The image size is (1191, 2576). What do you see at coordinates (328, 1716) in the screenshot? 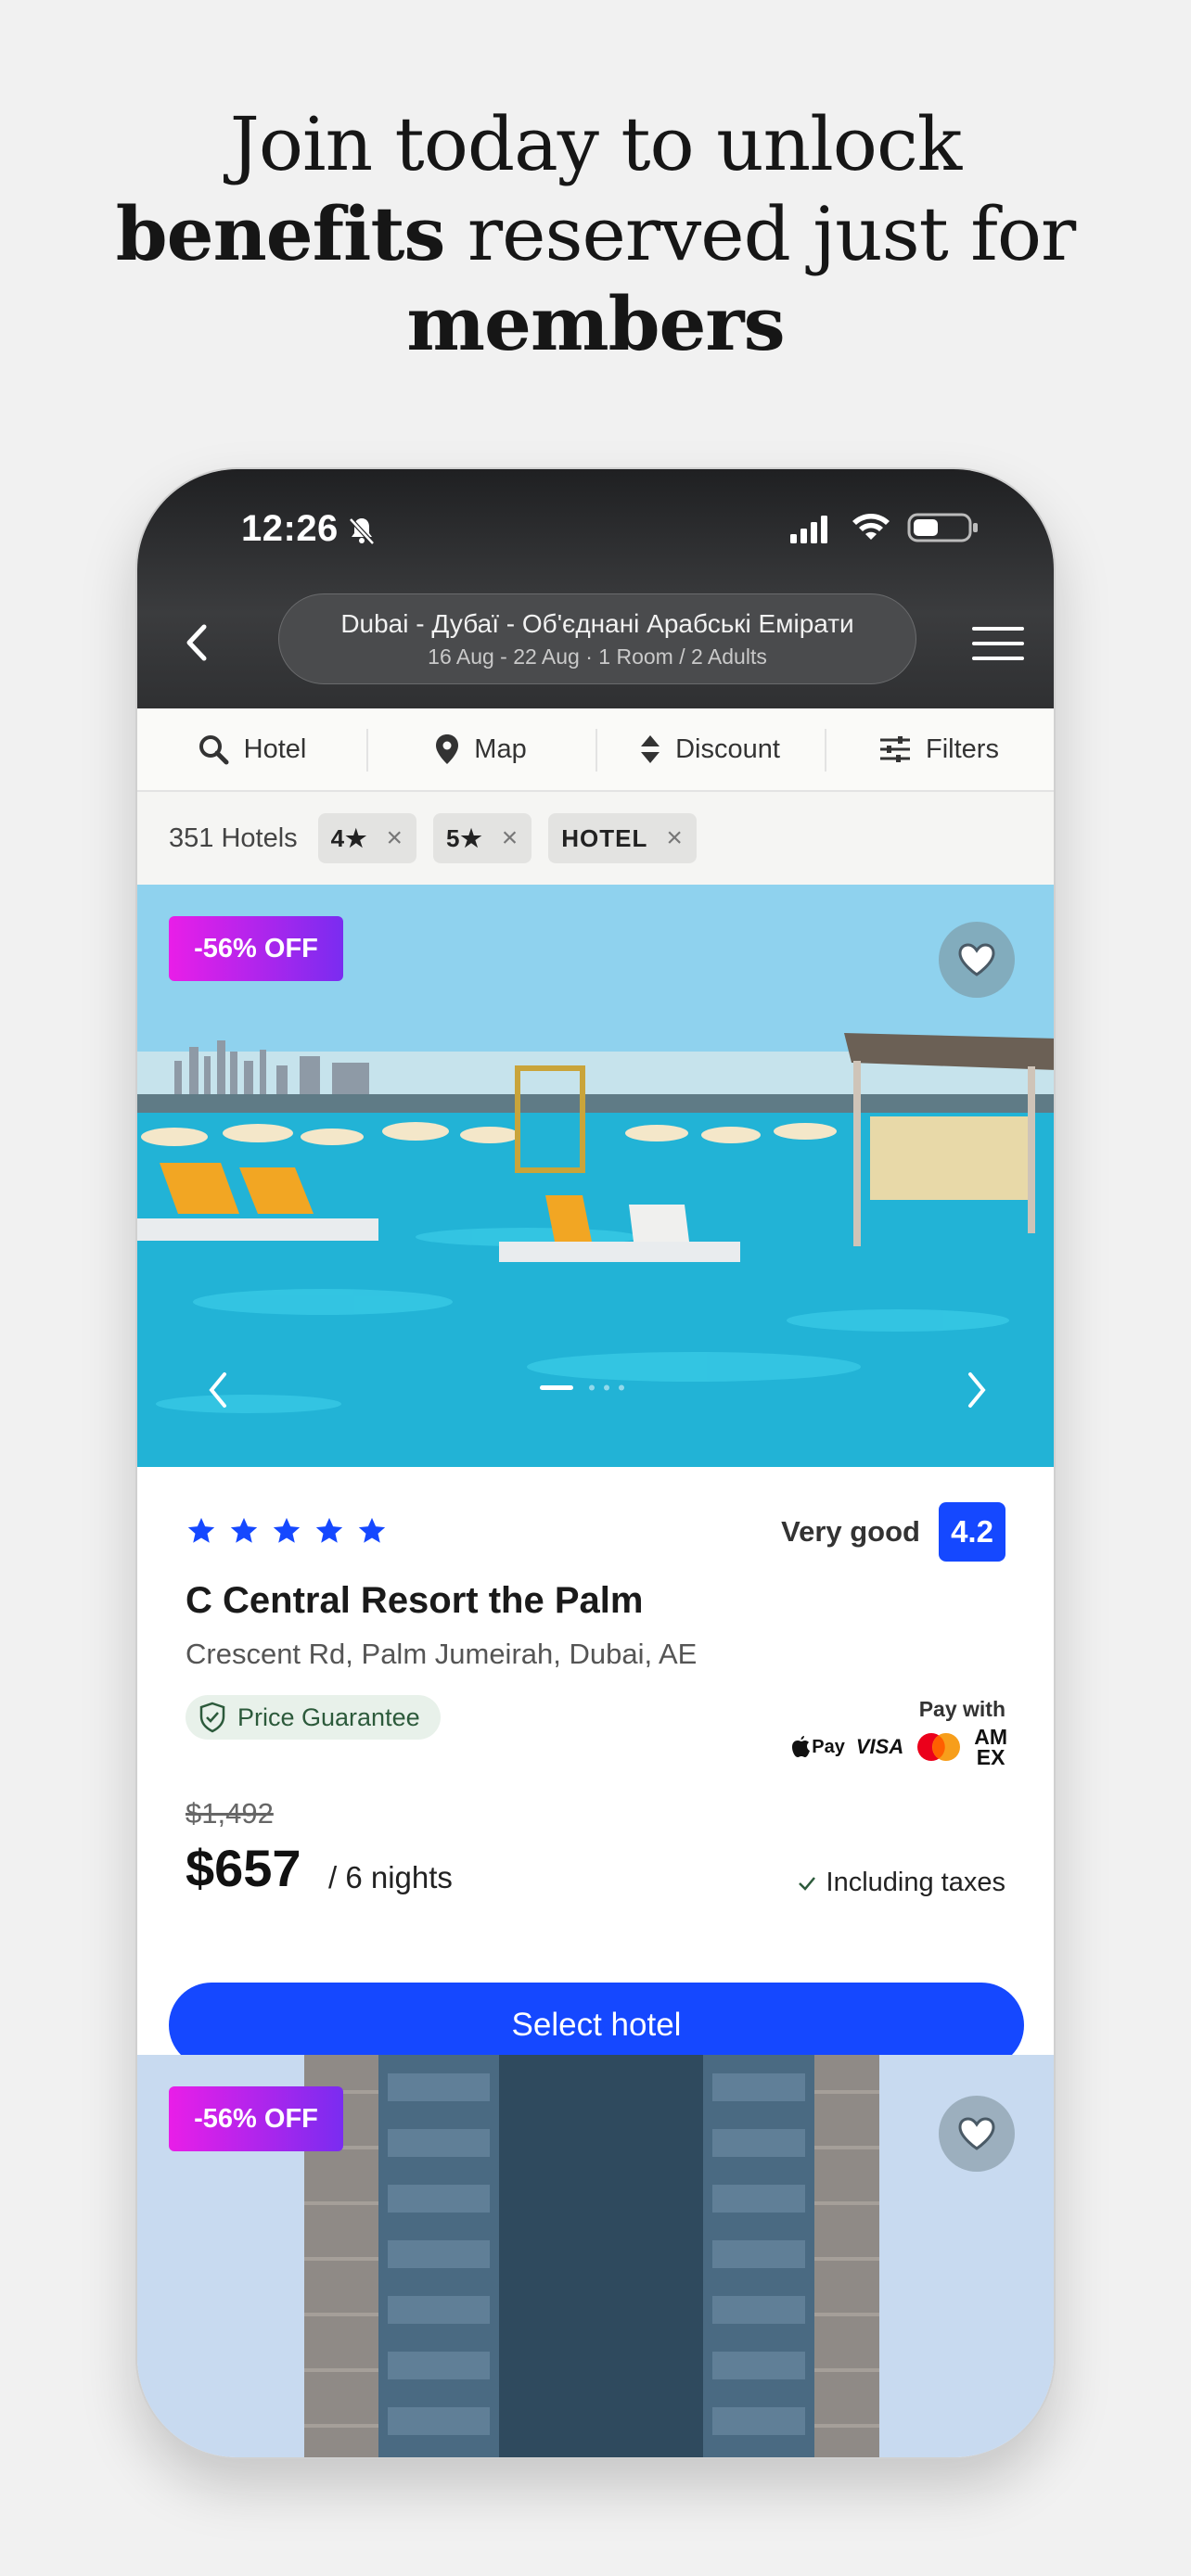
I see `price-guarantee-label: Price Guarantee` at bounding box center [328, 1716].